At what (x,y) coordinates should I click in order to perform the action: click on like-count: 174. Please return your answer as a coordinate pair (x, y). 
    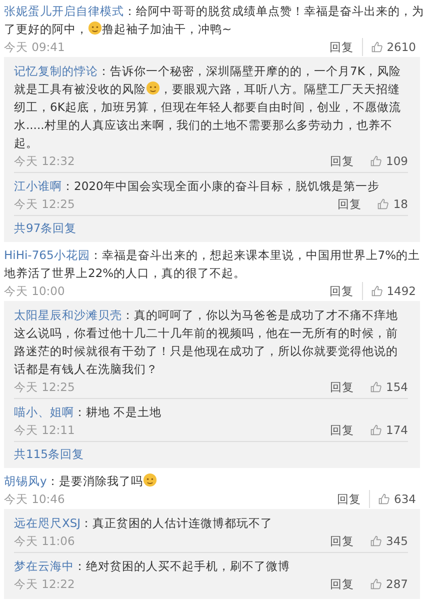
    Looking at the image, I should click on (397, 430).